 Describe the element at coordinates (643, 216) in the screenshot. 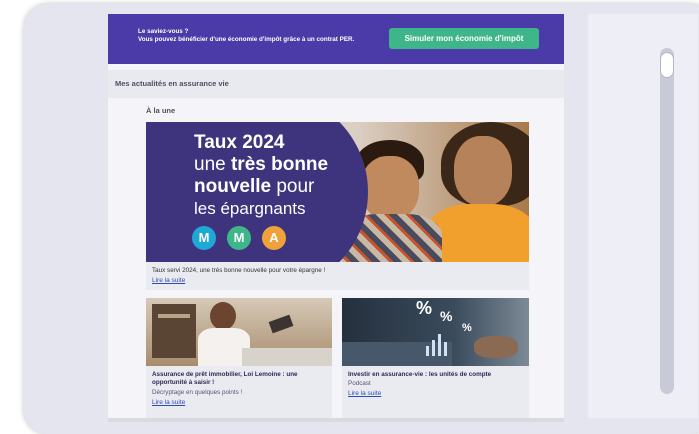

I see `side-panel` at that location.